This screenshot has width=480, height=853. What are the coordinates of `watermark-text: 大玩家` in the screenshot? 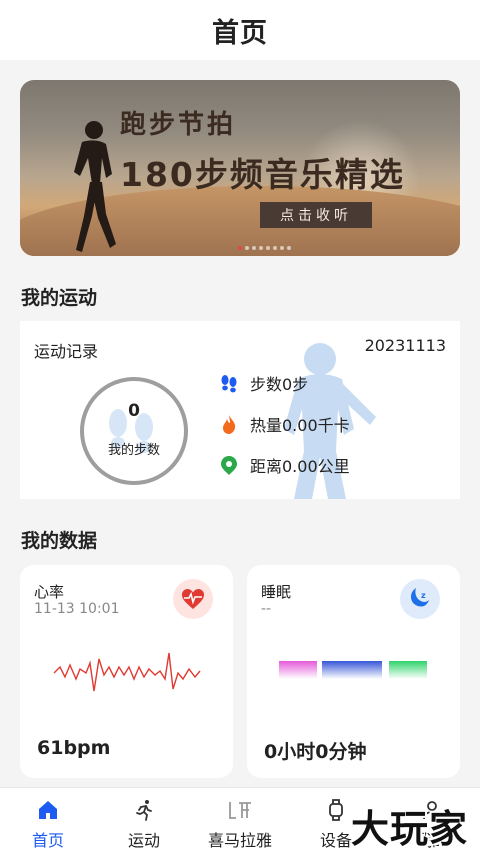 It's located at (409, 829).